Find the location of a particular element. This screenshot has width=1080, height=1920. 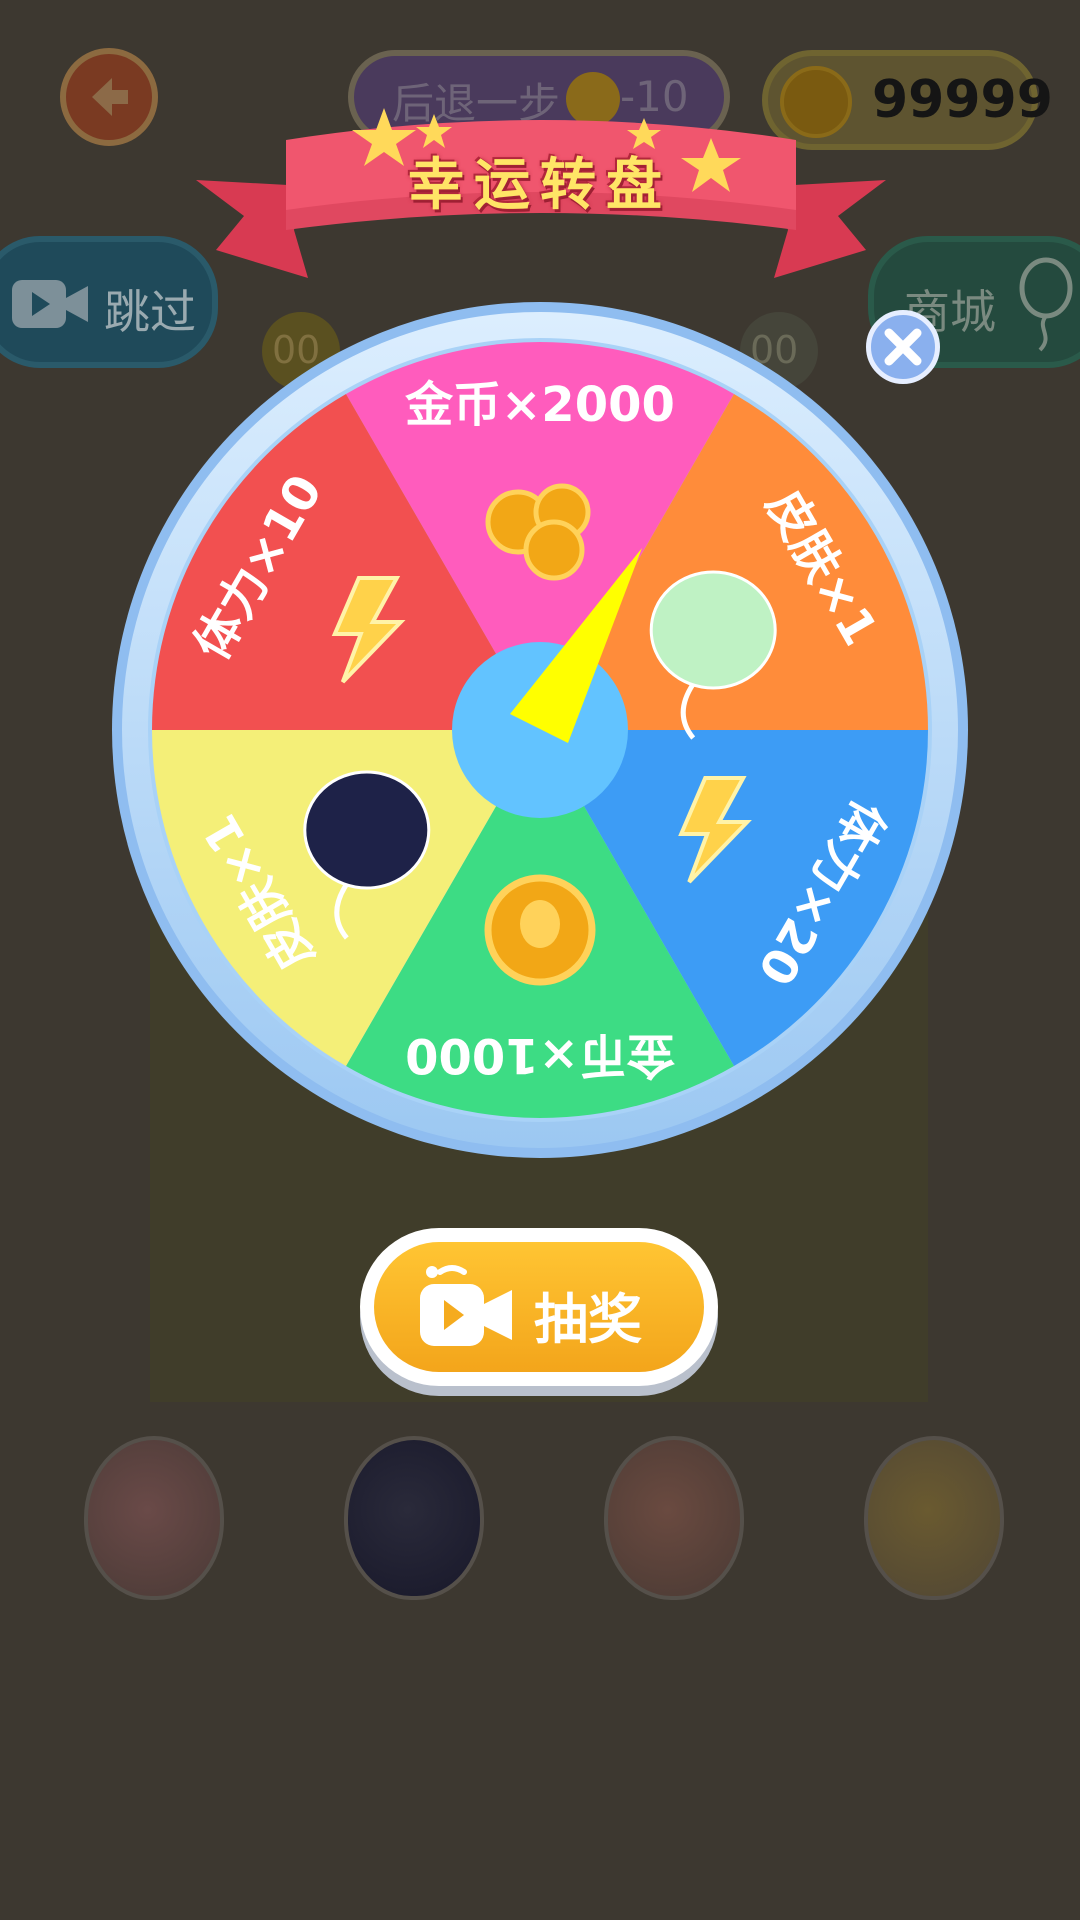

video-camera-icon is located at coordinates (466, 1305).